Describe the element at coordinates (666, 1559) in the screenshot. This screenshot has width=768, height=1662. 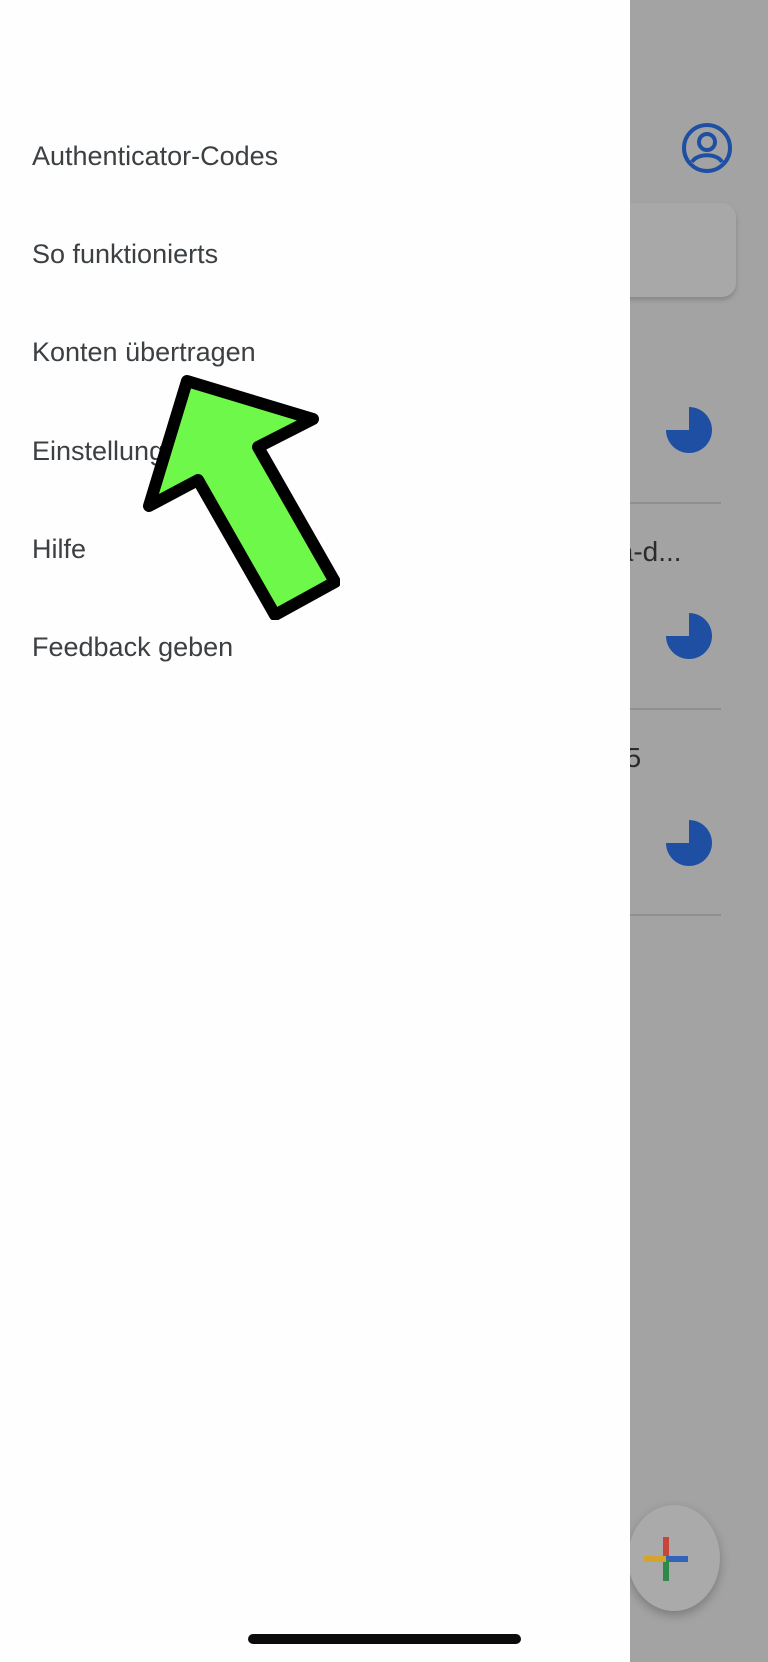
I see `plus-icon` at that location.